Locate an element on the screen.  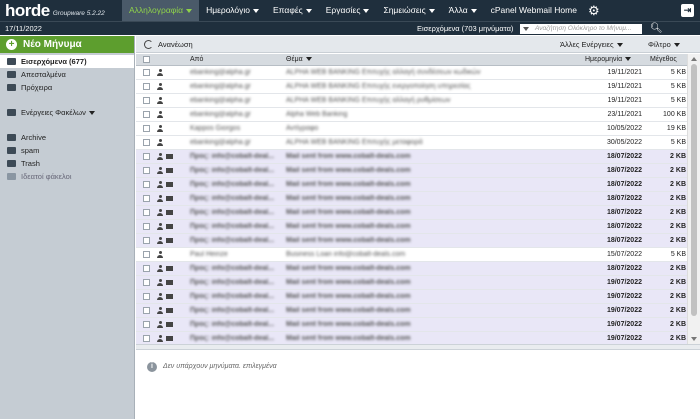
size-column-header: Μέγεθος is located at coordinates (663, 60).